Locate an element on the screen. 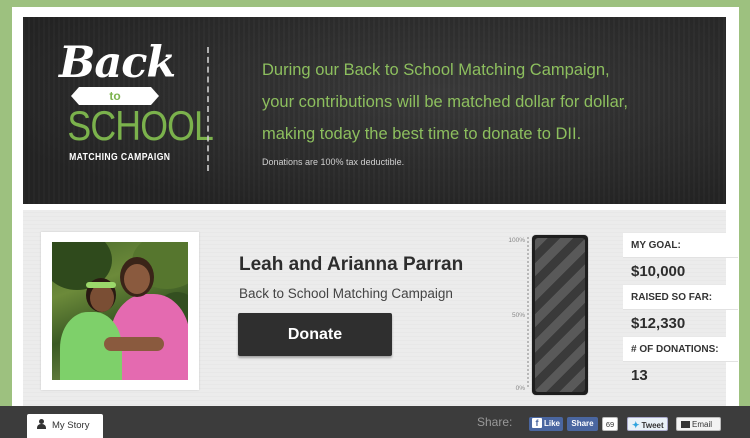  share-label: Share: is located at coordinates (495, 422).